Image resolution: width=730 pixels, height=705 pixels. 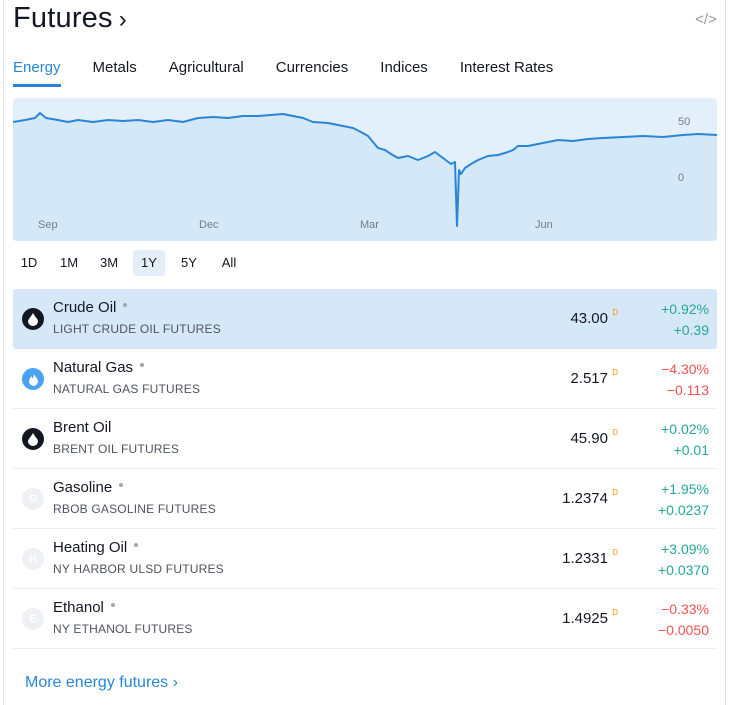 What do you see at coordinates (99, 367) in the screenshot?
I see `symbol-name: Natural Gas` at bounding box center [99, 367].